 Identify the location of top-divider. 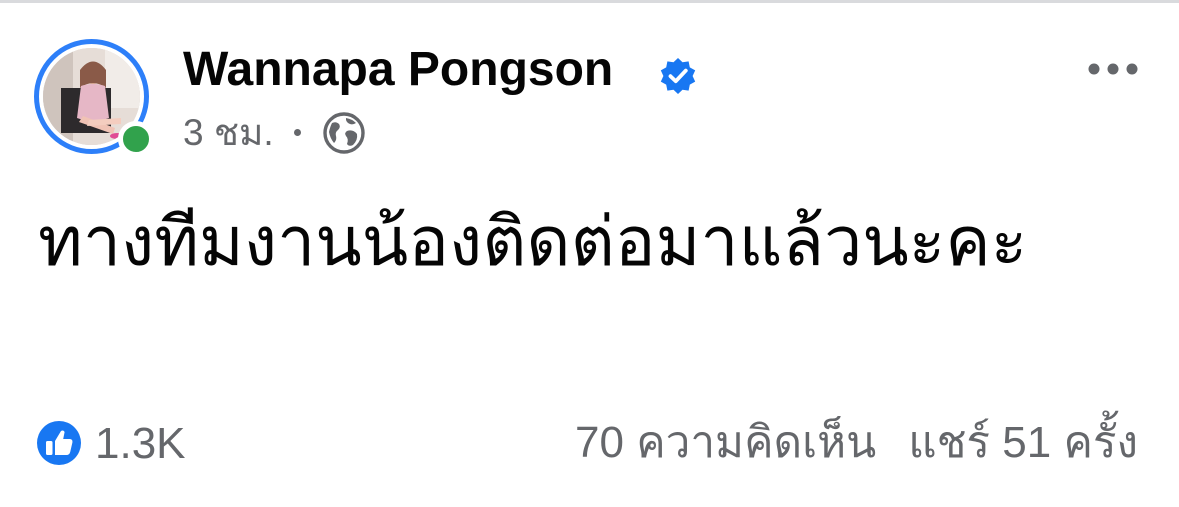
(589, 1).